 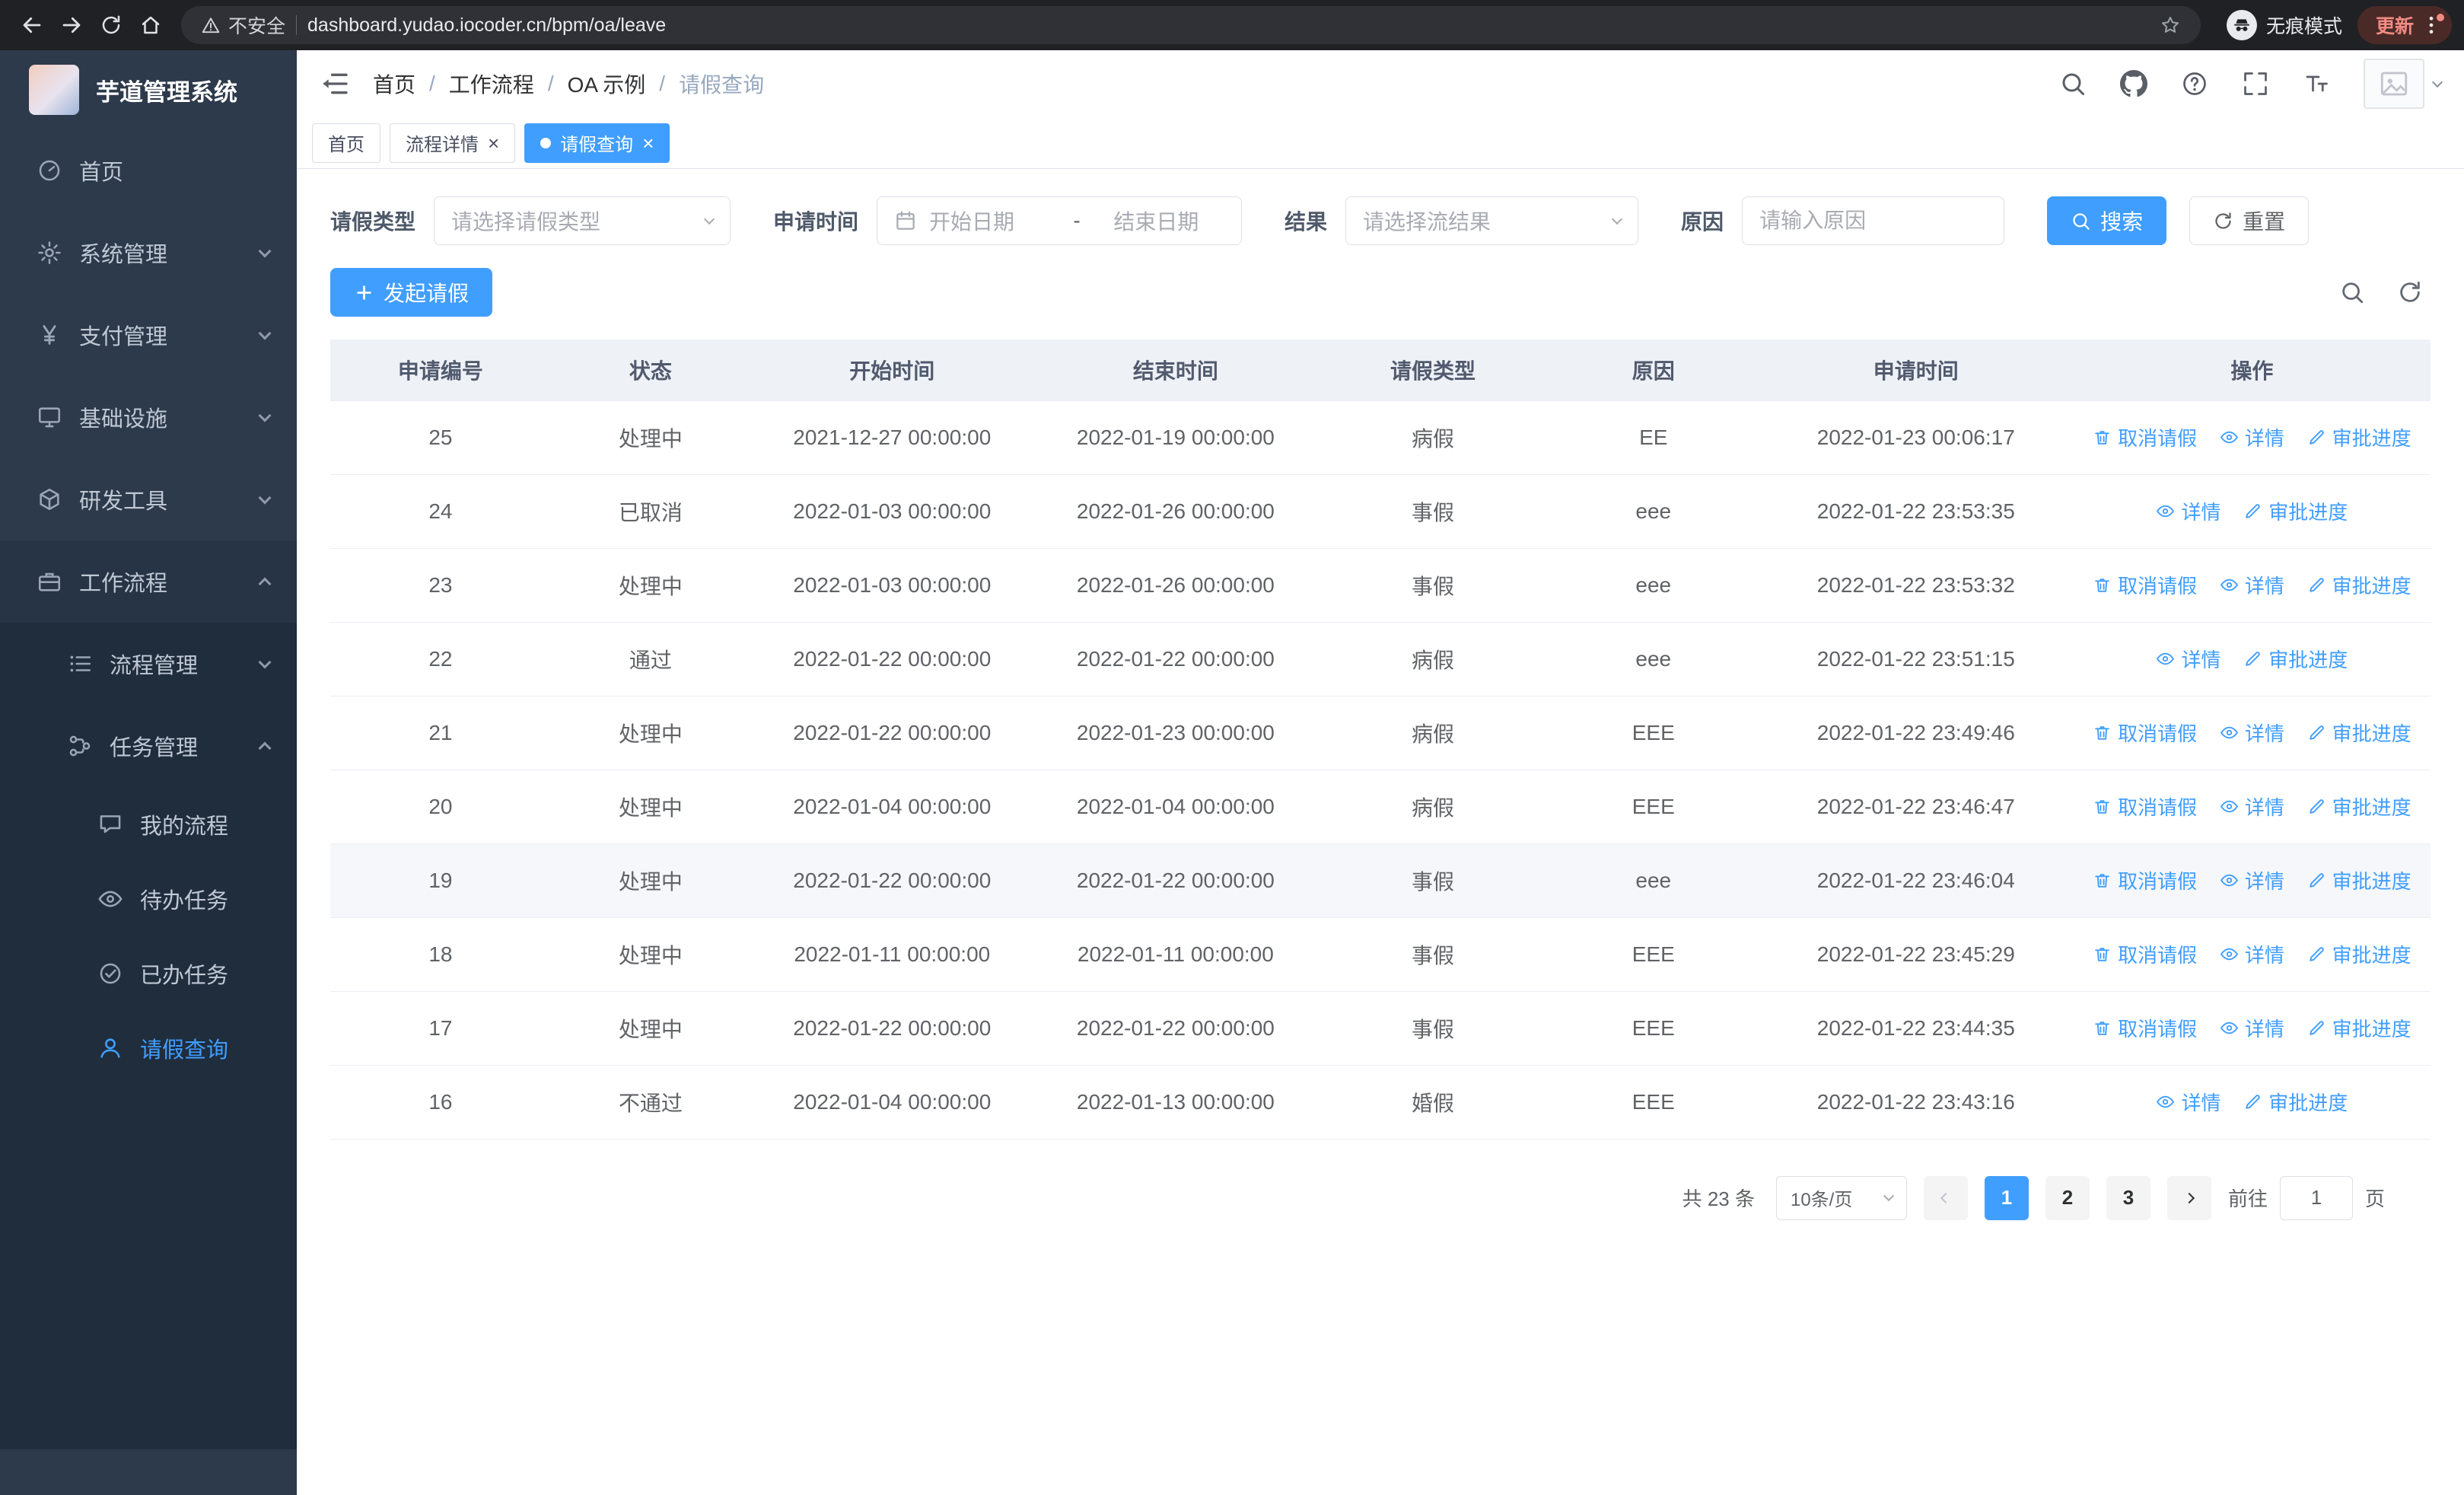 What do you see at coordinates (2255, 84) in the screenshot?
I see `fullscreen-button` at bounding box center [2255, 84].